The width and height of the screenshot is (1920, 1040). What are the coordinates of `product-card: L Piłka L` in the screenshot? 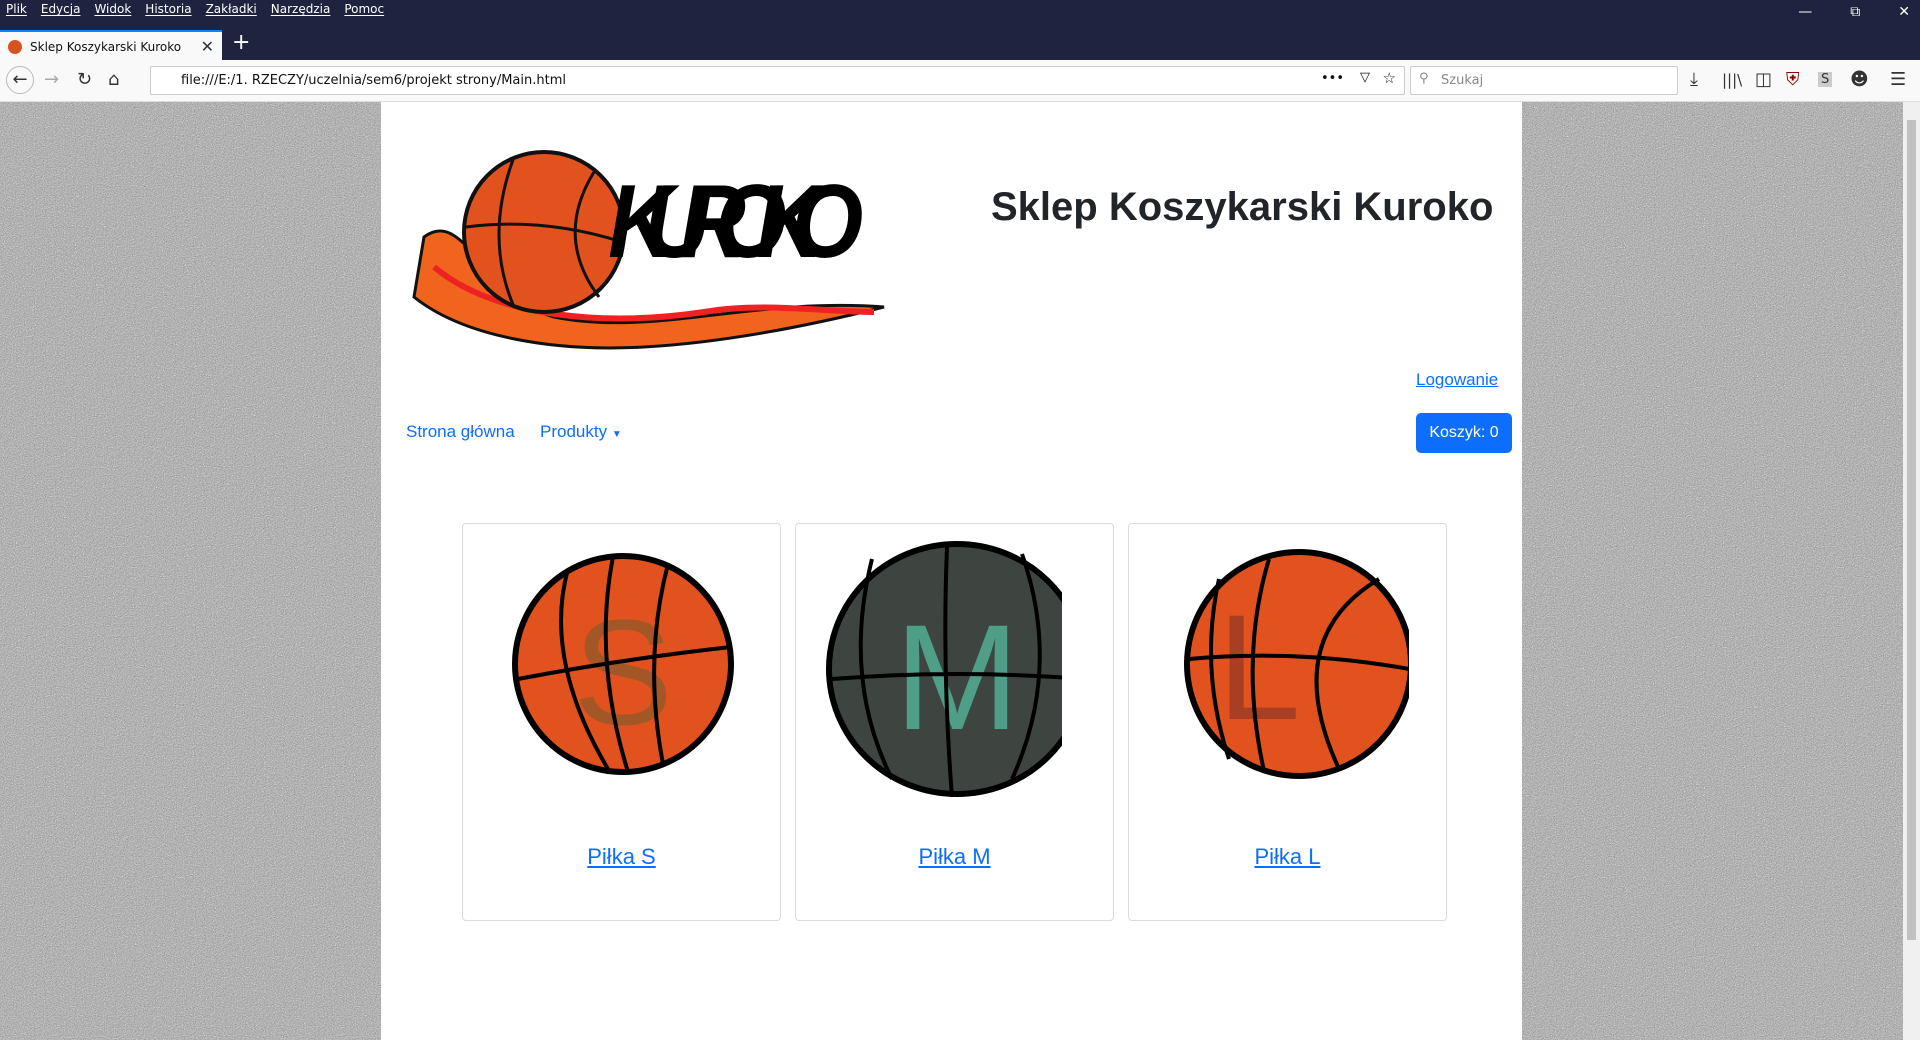 It's located at (1287, 722).